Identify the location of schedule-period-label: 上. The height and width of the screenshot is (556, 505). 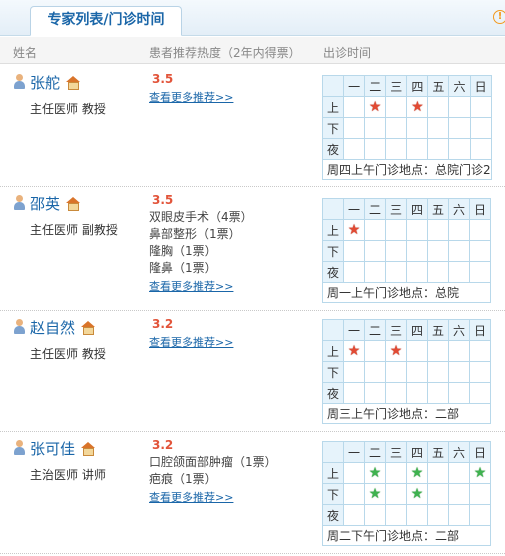
(333, 230).